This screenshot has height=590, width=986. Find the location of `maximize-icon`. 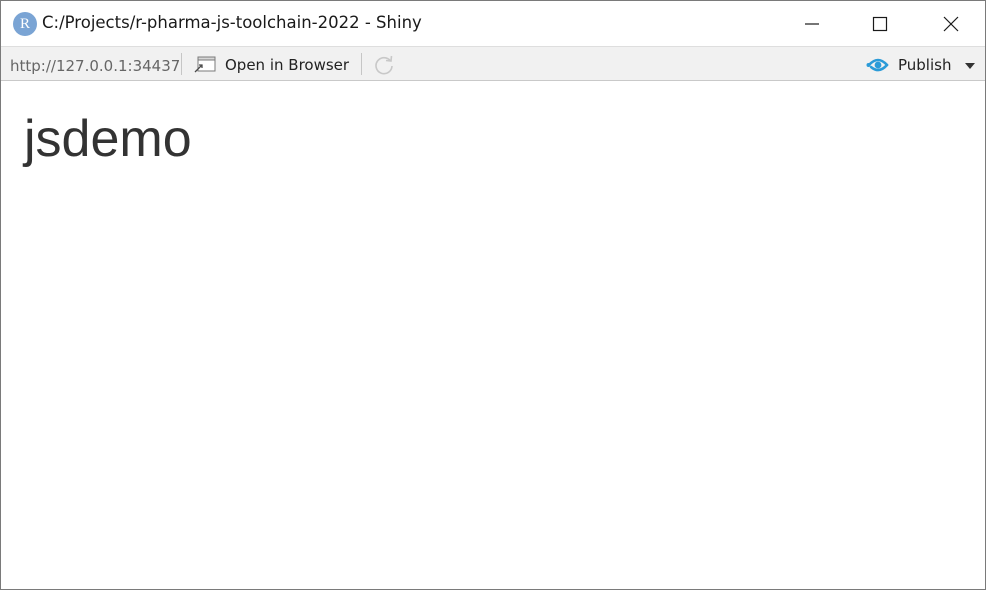

maximize-icon is located at coordinates (880, 23).